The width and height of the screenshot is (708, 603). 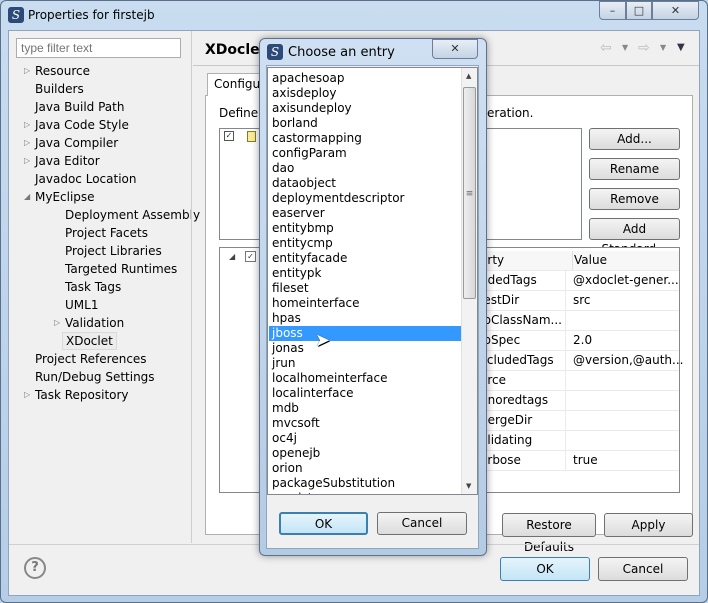 What do you see at coordinates (589, 260) in the screenshot?
I see `column-header-value: Value` at bounding box center [589, 260].